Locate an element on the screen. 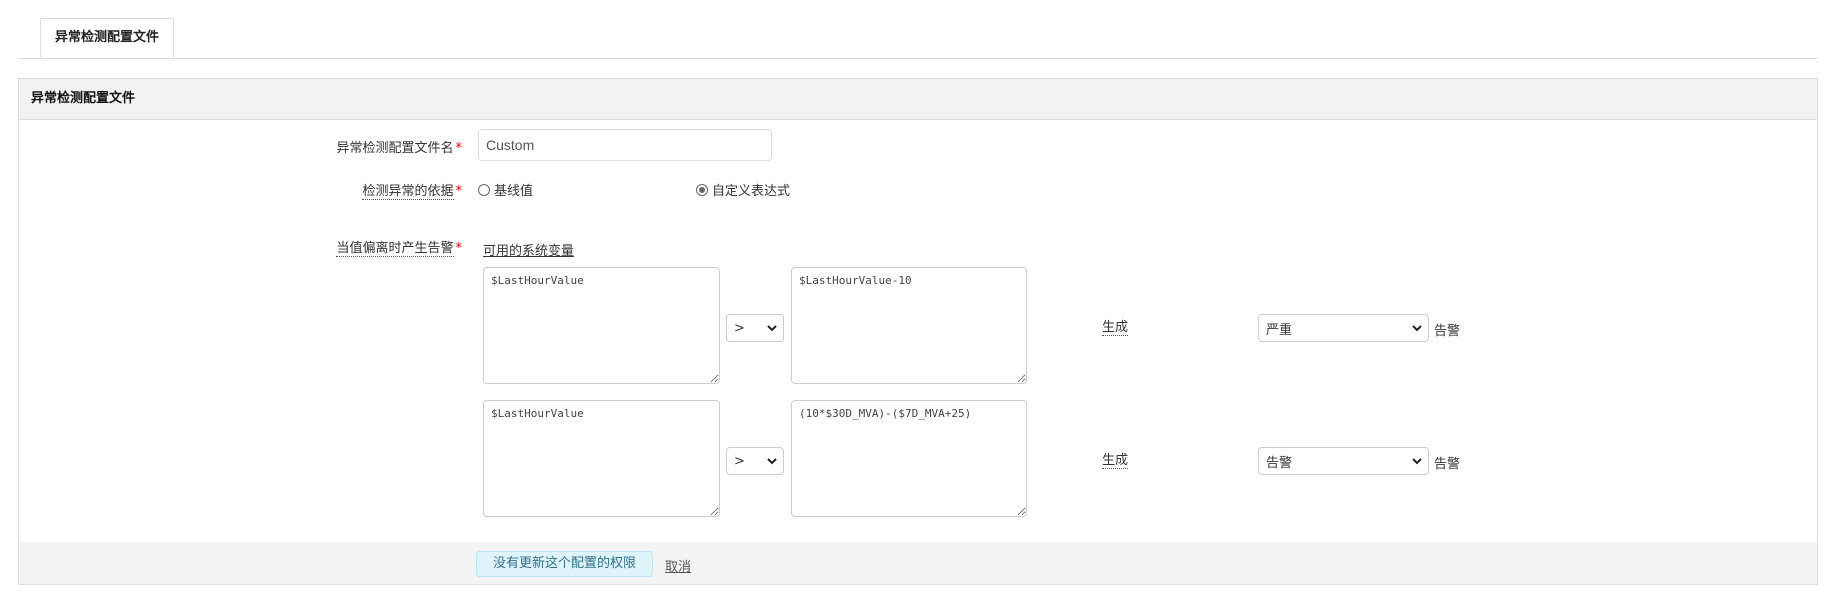  basis-radio-custom-expression: 自定义表达式 is located at coordinates (743, 189).